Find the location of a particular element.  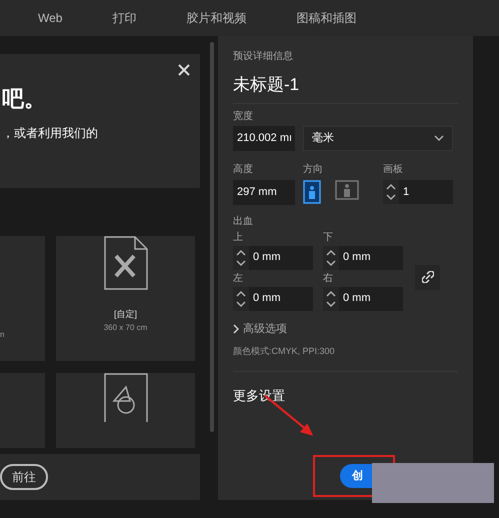

preset-tile is located at coordinates (125, 410).